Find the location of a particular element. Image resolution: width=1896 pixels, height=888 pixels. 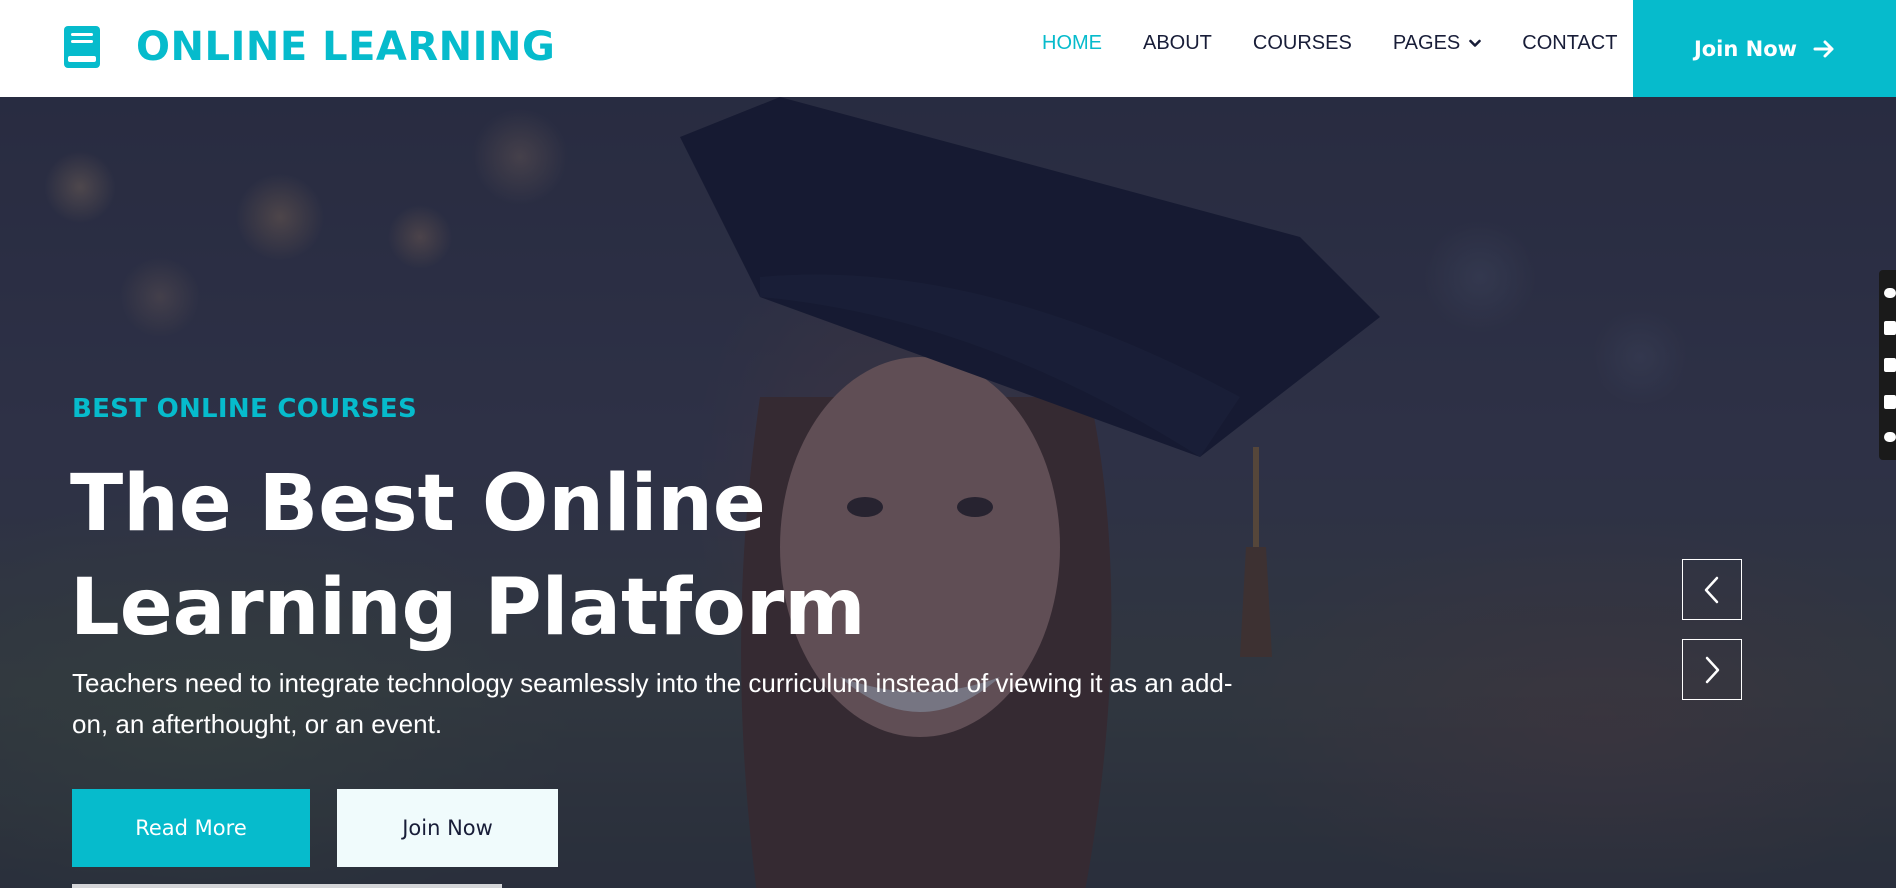

nav-home: HOME is located at coordinates (1072, 43).